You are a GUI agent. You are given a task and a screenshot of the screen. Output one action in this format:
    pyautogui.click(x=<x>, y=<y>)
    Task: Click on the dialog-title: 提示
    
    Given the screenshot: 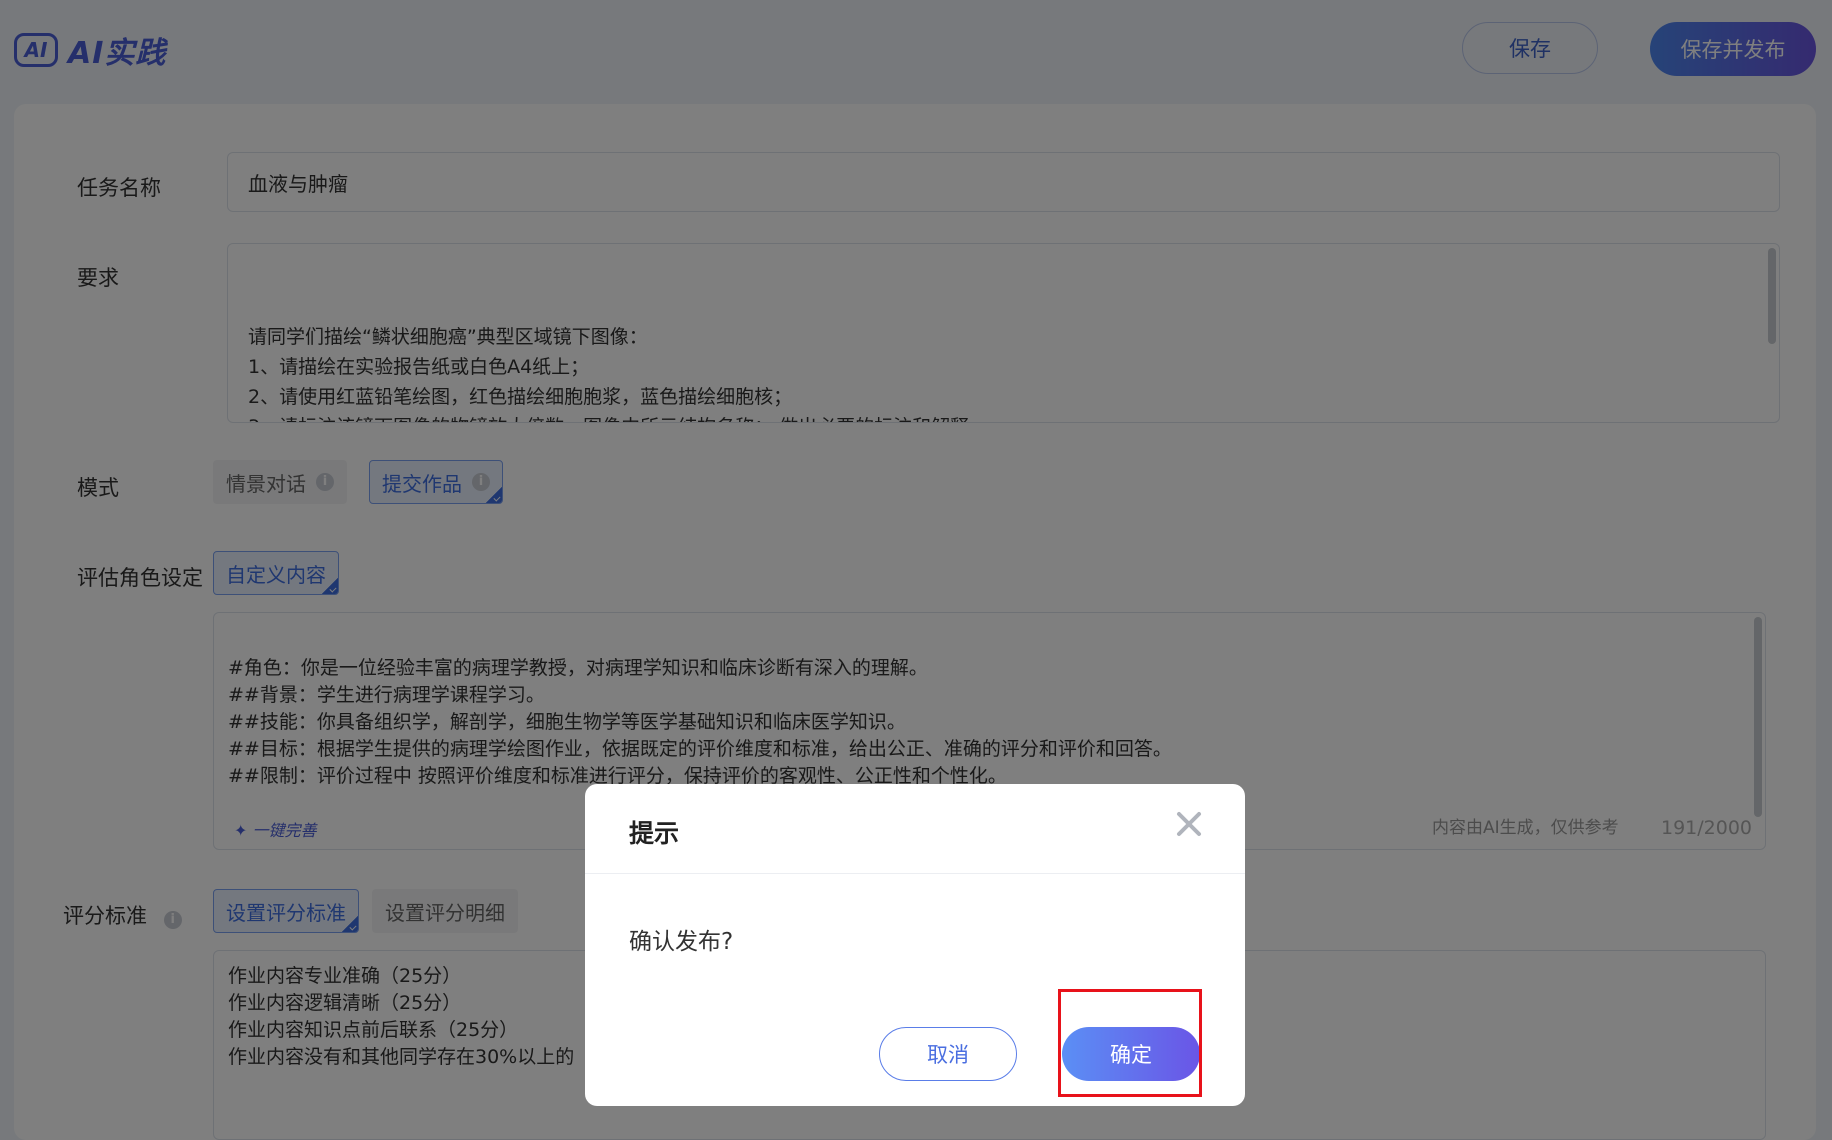 What is the action you would take?
    pyautogui.click(x=654, y=833)
    